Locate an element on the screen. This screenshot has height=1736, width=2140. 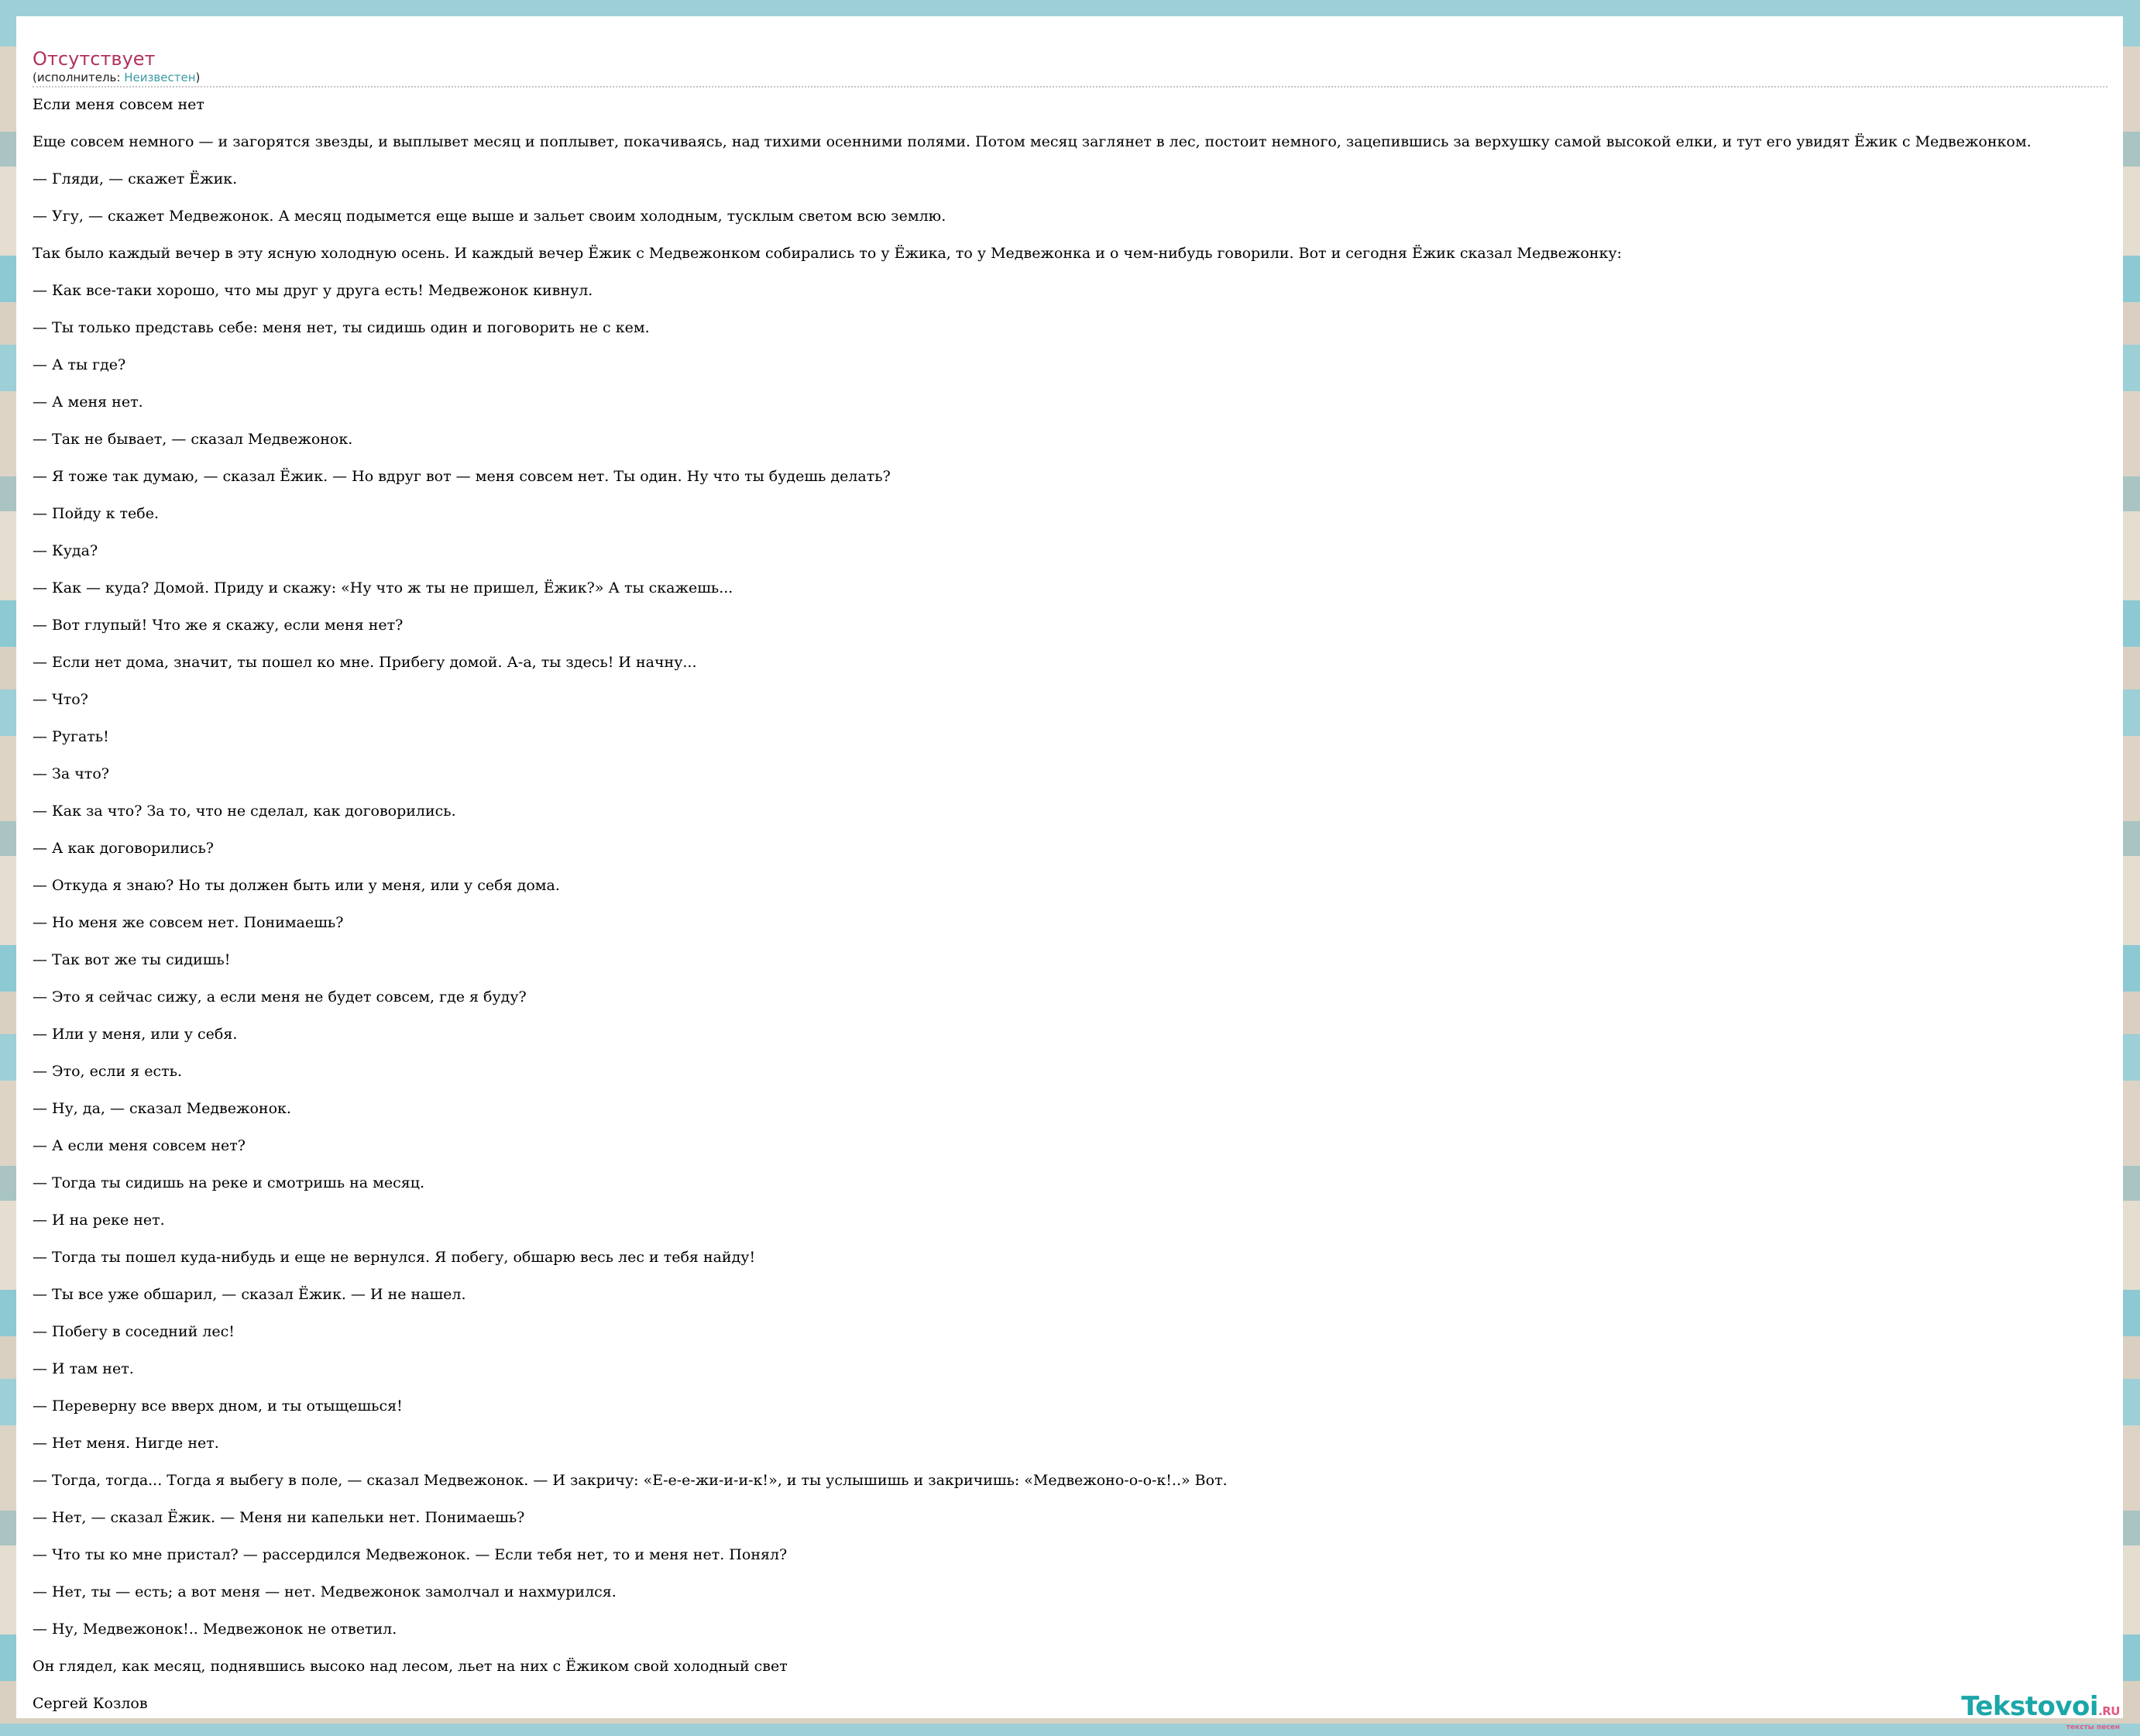
lyric-line: — А ты где? is located at coordinates (80, 364).